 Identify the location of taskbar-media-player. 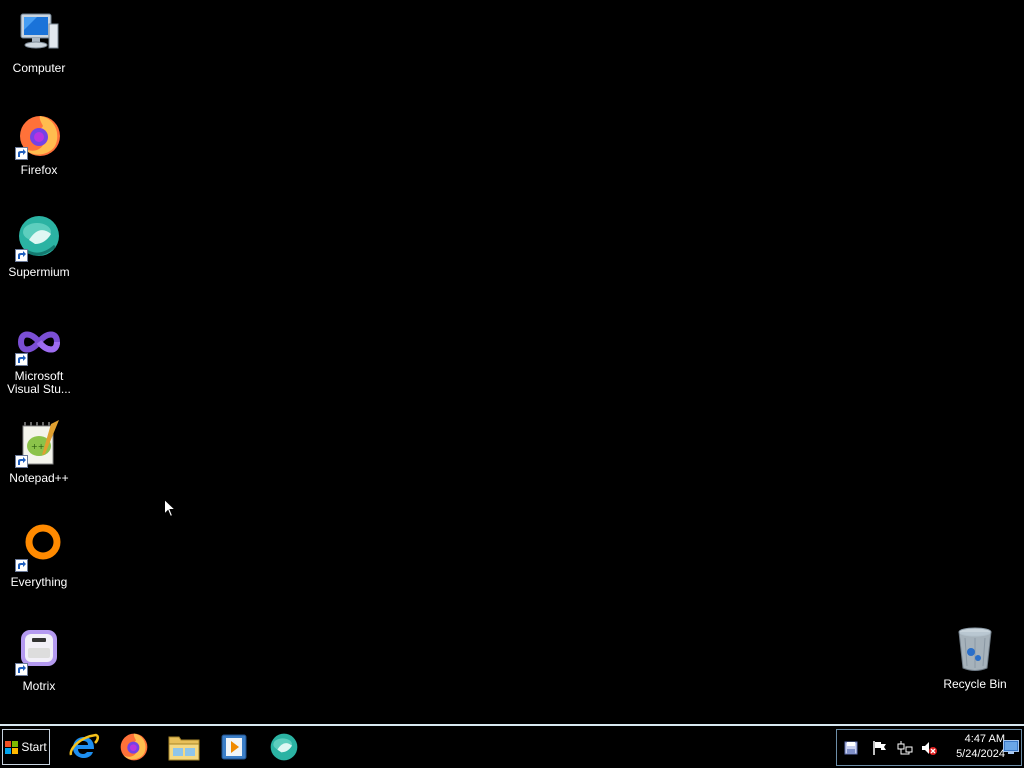
(234, 747).